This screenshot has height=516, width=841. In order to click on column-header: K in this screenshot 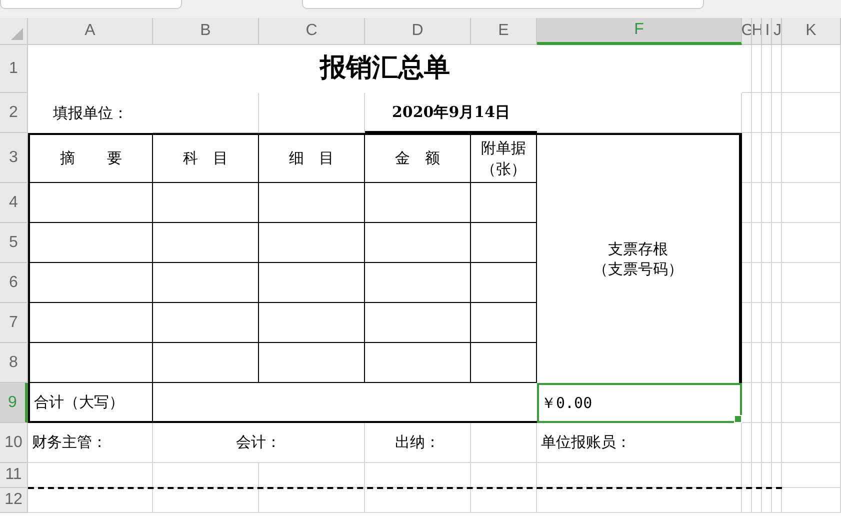, I will do `click(811, 31)`.